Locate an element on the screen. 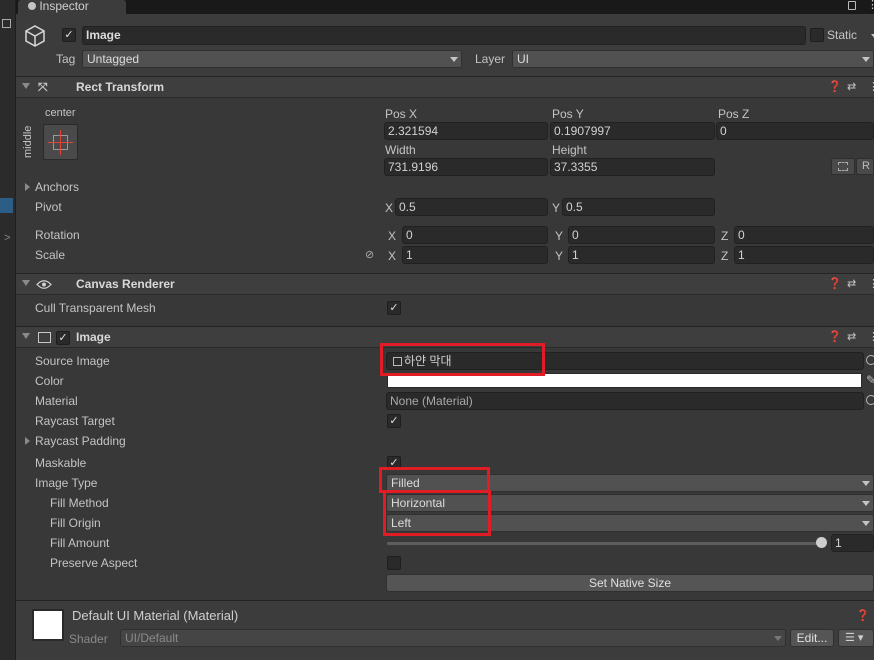  image-enabled-checkbox: ✓ is located at coordinates (63, 338).